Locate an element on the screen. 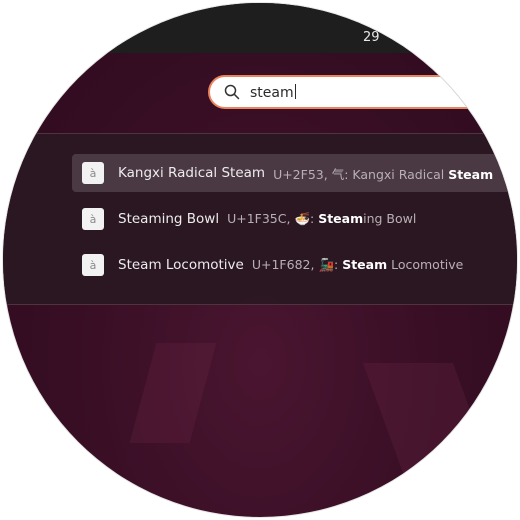  result-desc-text: : Kangxi Radical is located at coordinates (396, 174).